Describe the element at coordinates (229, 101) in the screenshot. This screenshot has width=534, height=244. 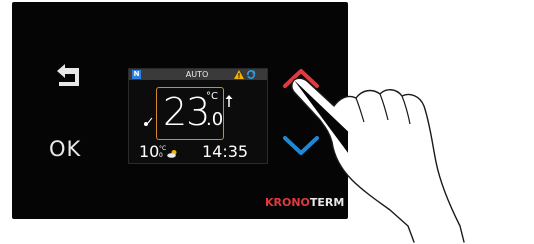
I see `up-arrow-icon` at that location.